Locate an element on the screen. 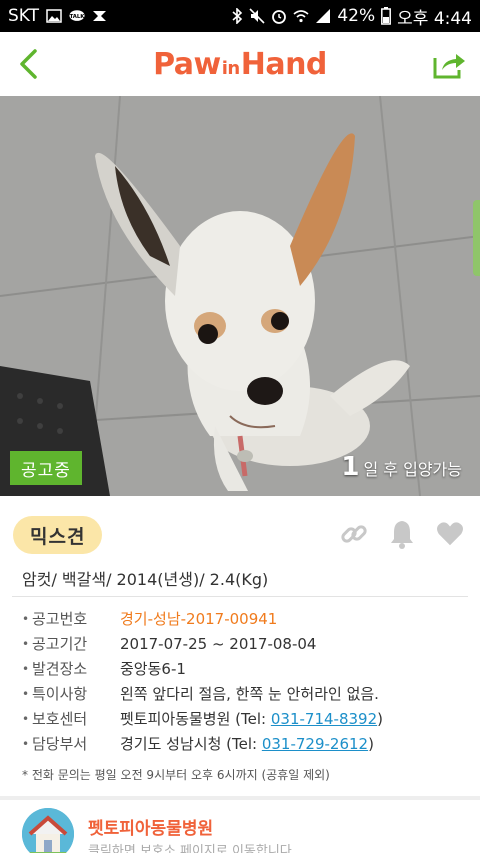 The height and width of the screenshot is (853, 480). info-value: 중앙동6-1 is located at coordinates (153, 669).